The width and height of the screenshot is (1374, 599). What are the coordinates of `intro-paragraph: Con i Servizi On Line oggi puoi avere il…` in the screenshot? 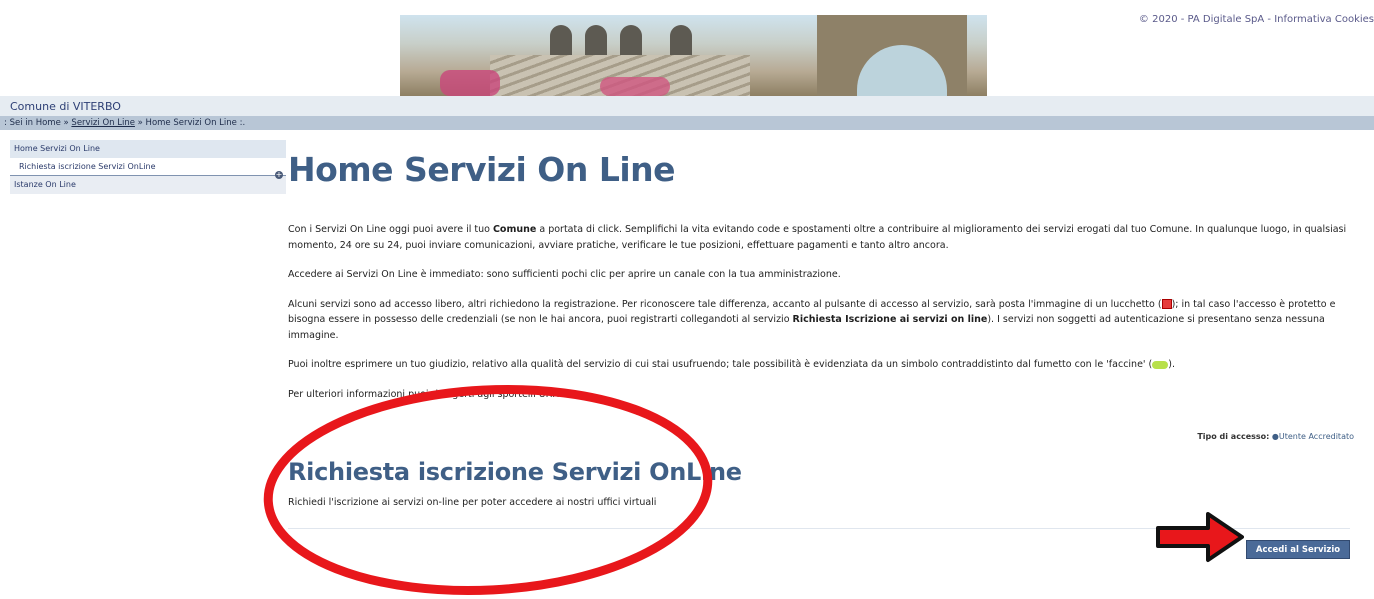 It's located at (817, 237).